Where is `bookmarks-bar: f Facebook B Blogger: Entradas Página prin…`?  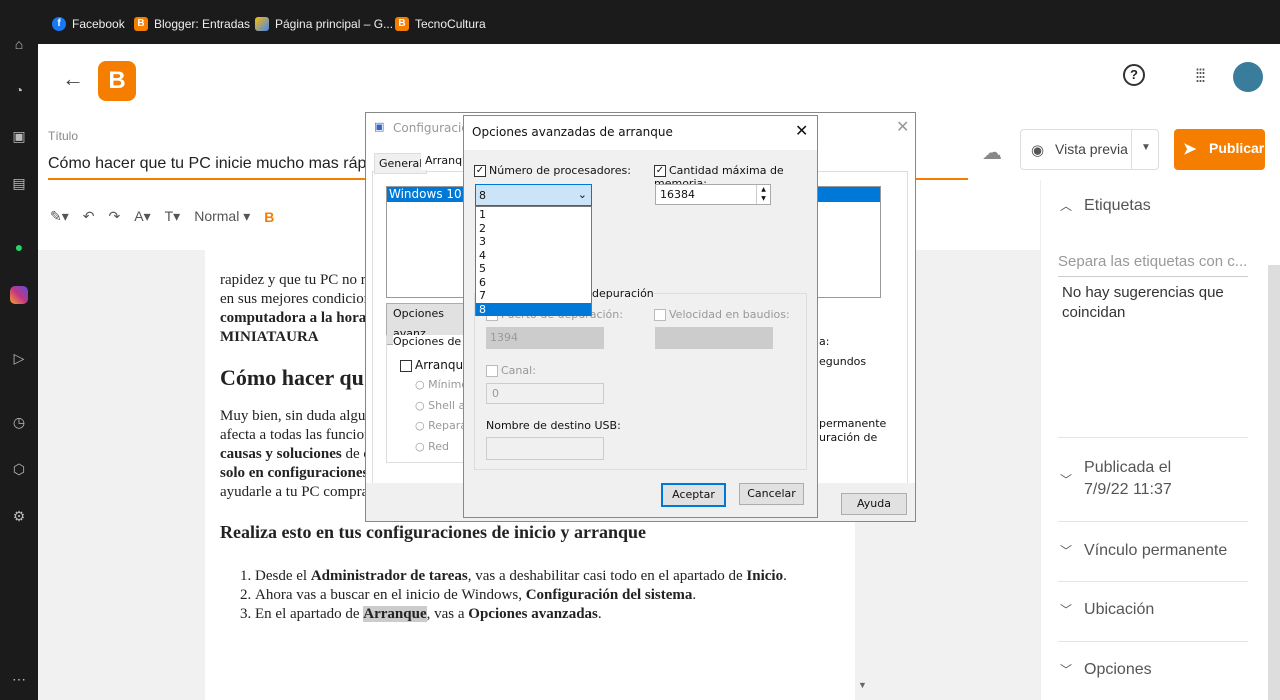
bookmarks-bar: f Facebook B Blogger: Entradas Página prin… is located at coordinates (640, 22).